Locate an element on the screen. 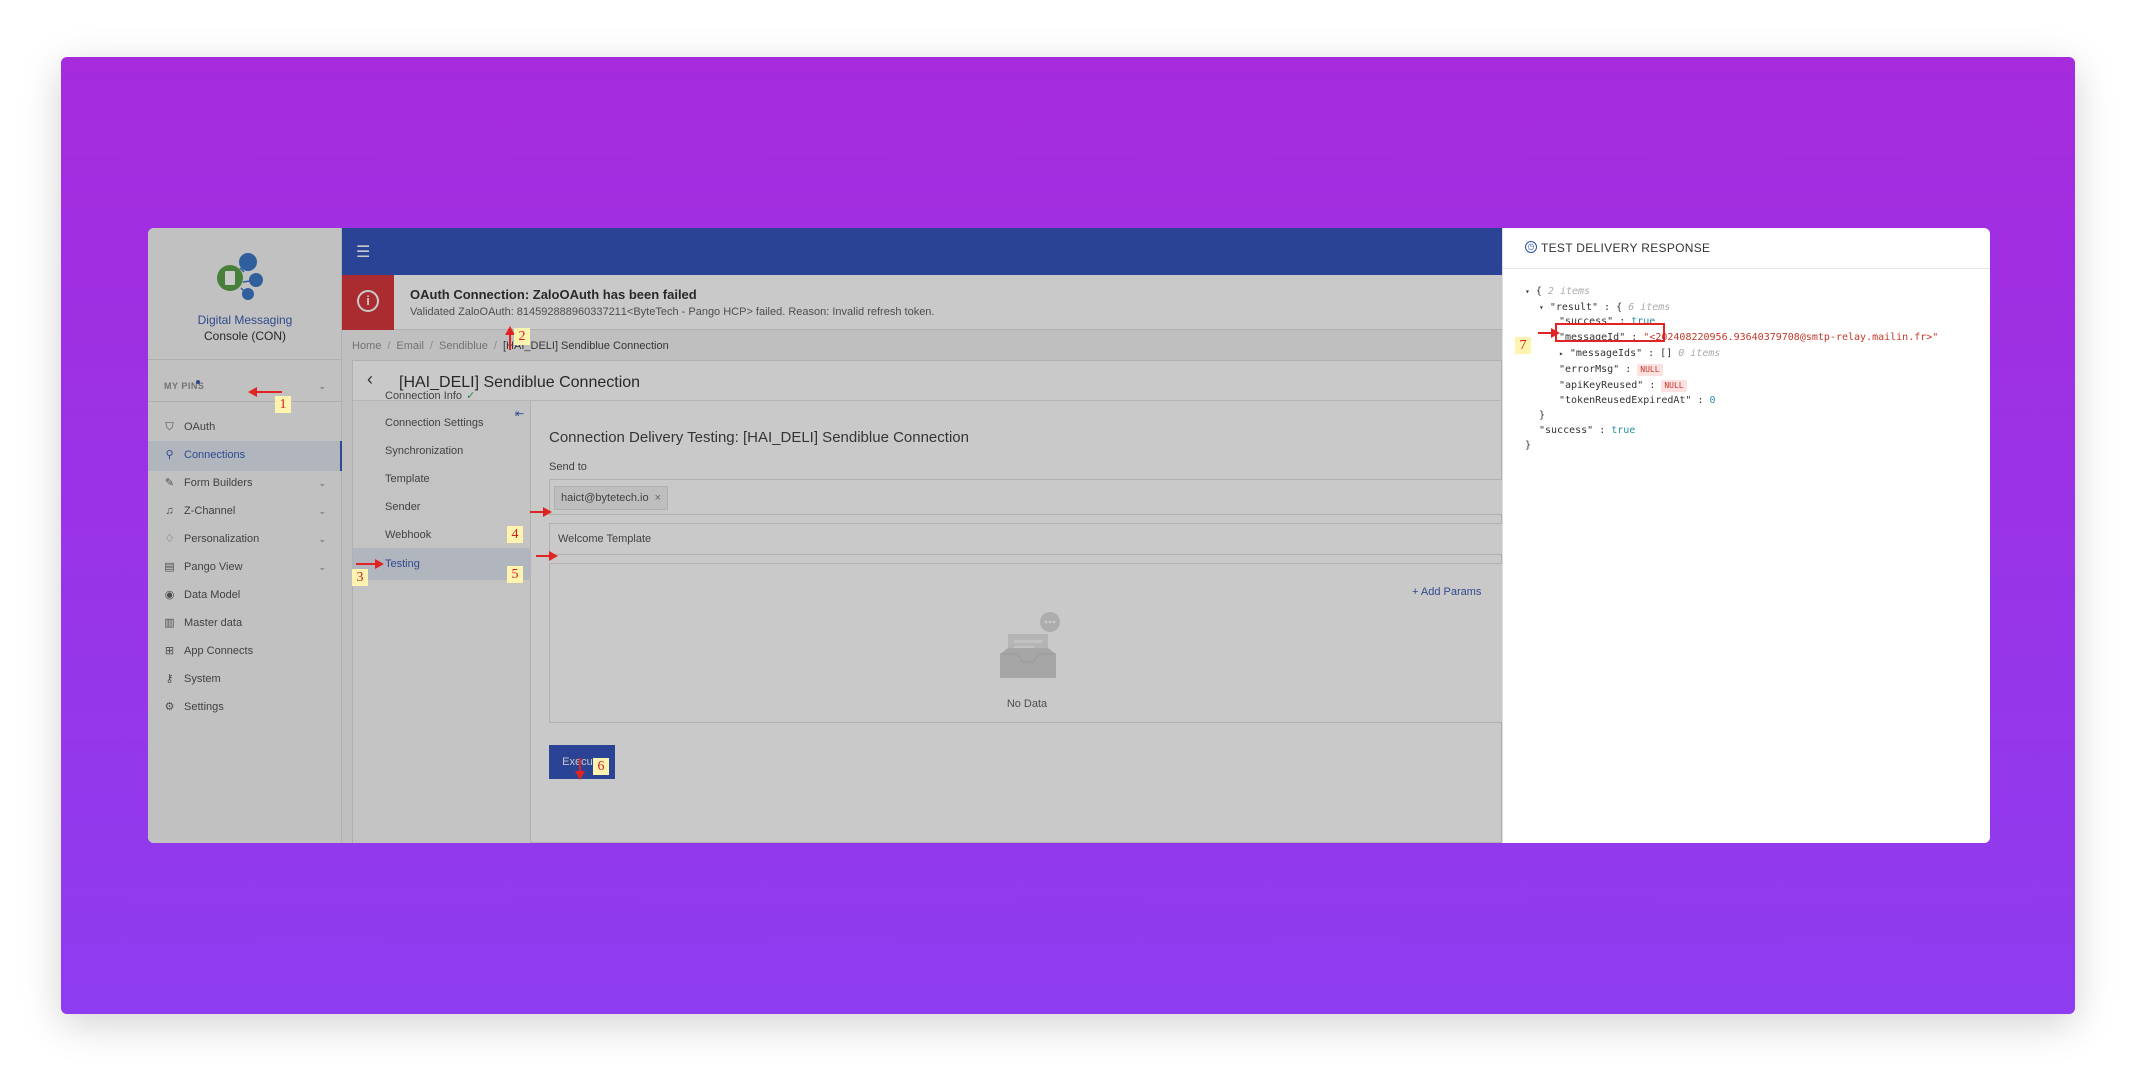  edit-icon: ✎ is located at coordinates (169, 483).